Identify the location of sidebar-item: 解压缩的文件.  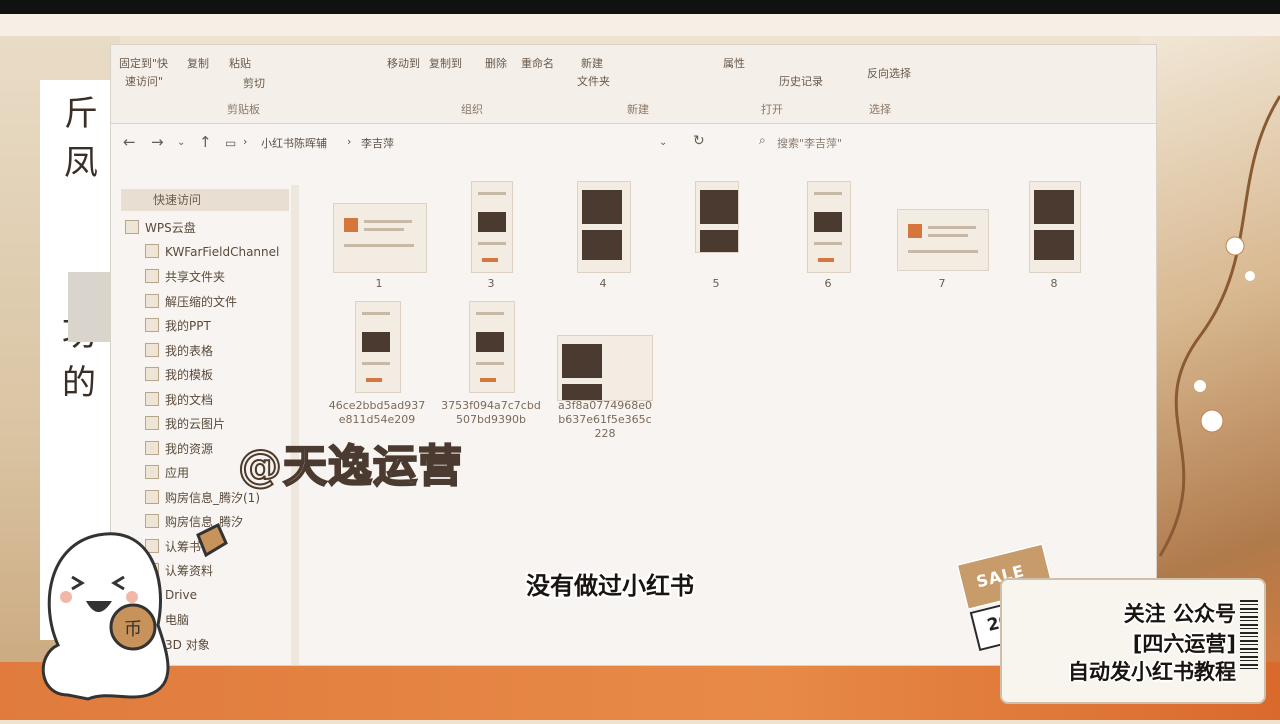
(191, 301).